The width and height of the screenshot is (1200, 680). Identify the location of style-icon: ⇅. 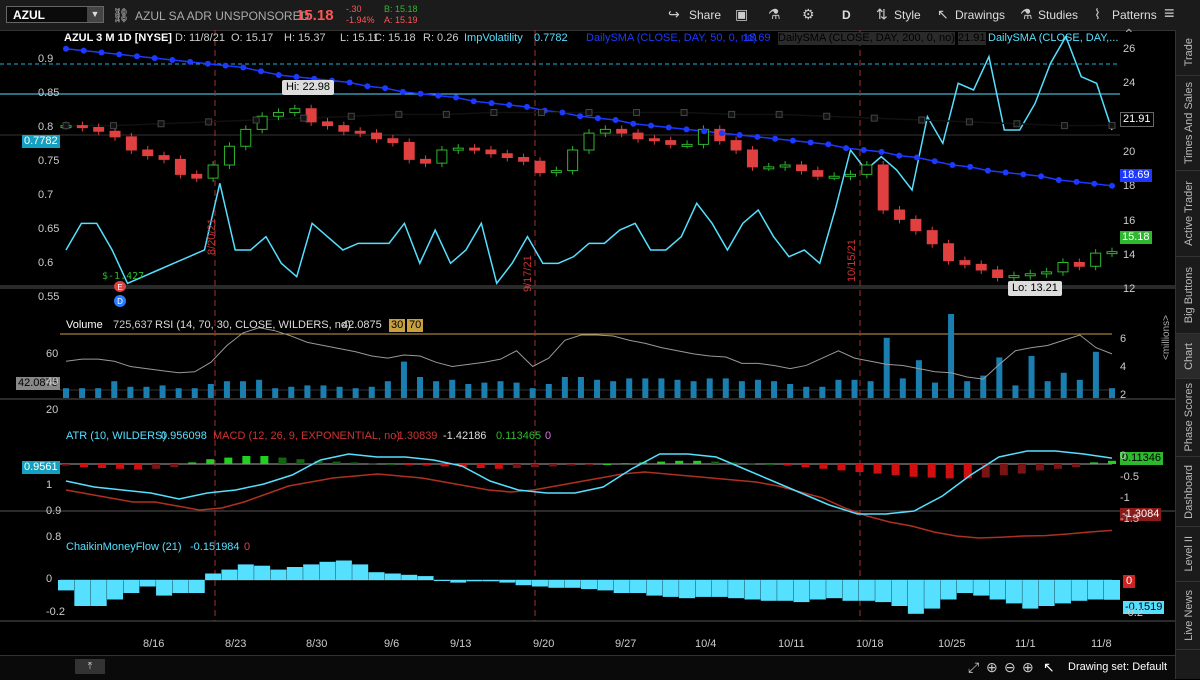
(882, 14).